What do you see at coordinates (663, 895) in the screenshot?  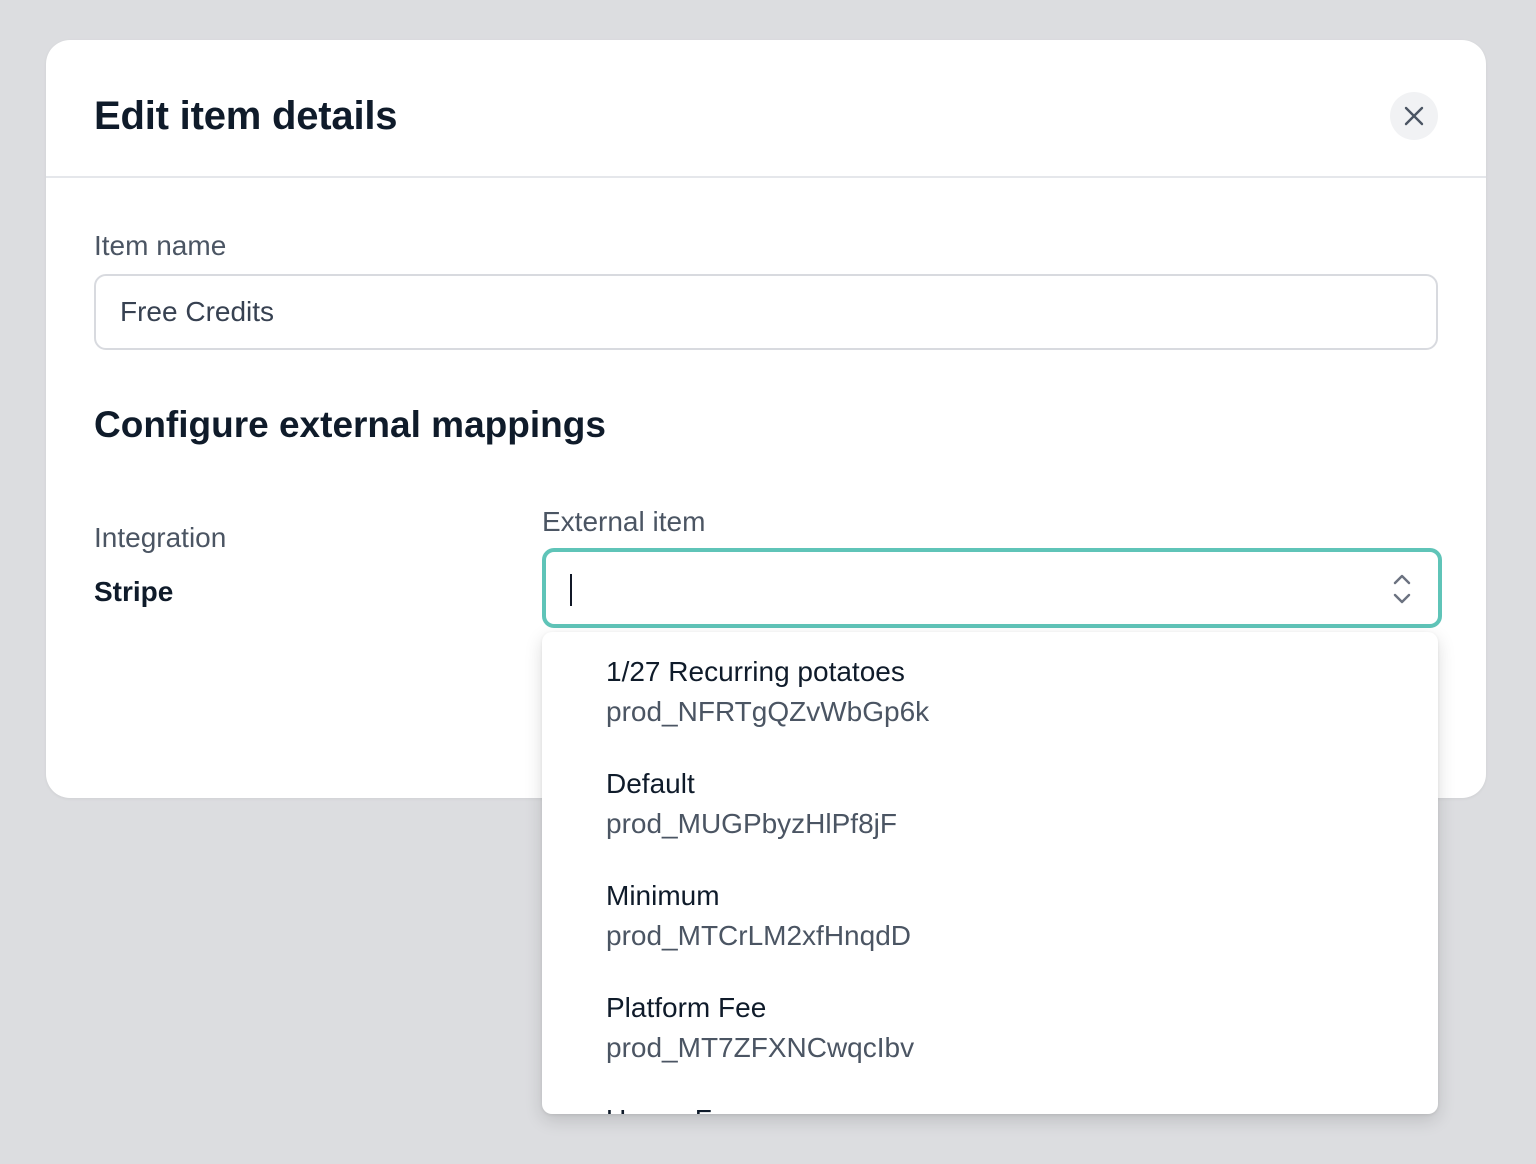 I see `option-name: Minimum` at bounding box center [663, 895].